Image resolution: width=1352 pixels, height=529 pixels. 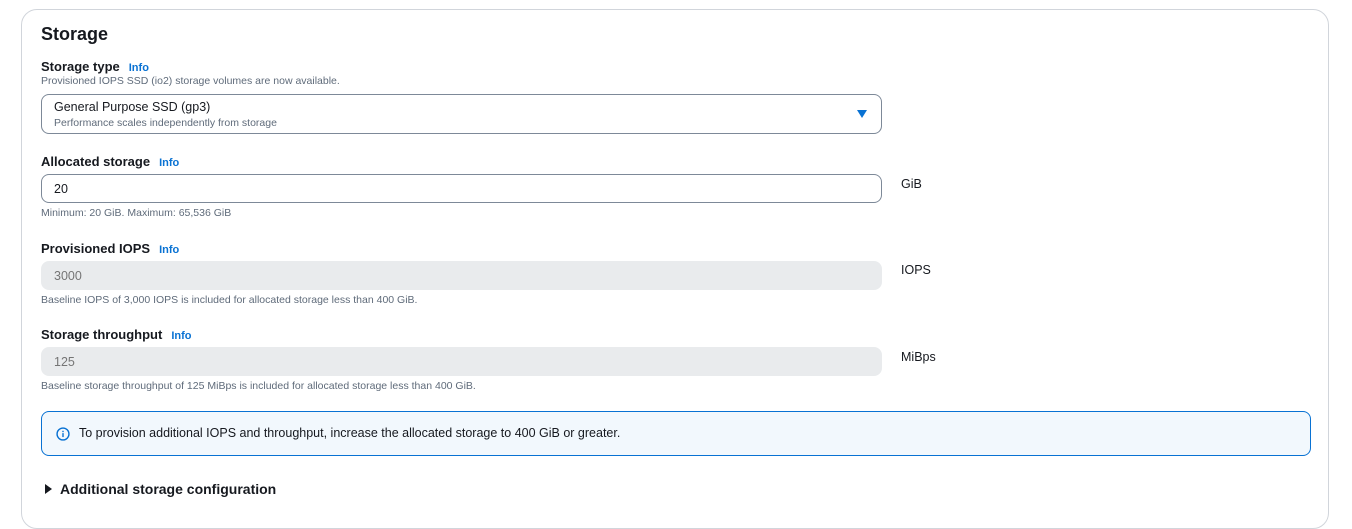 I want to click on additional-storage-configuration-label: Additional storage configuration, so click(x=168, y=489).